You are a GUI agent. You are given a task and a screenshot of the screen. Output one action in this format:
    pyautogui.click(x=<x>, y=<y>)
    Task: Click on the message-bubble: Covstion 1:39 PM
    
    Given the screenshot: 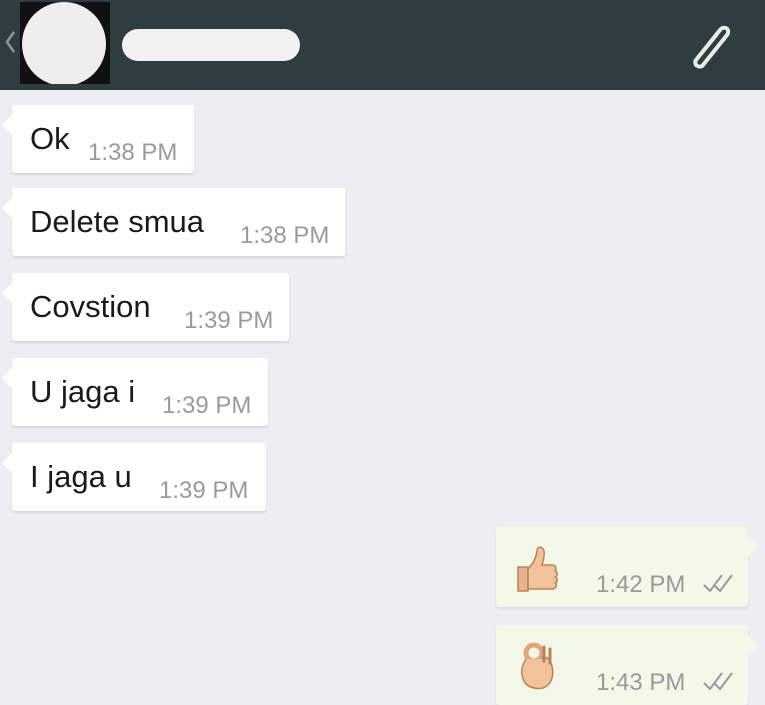 What is the action you would take?
    pyautogui.click(x=145, y=307)
    